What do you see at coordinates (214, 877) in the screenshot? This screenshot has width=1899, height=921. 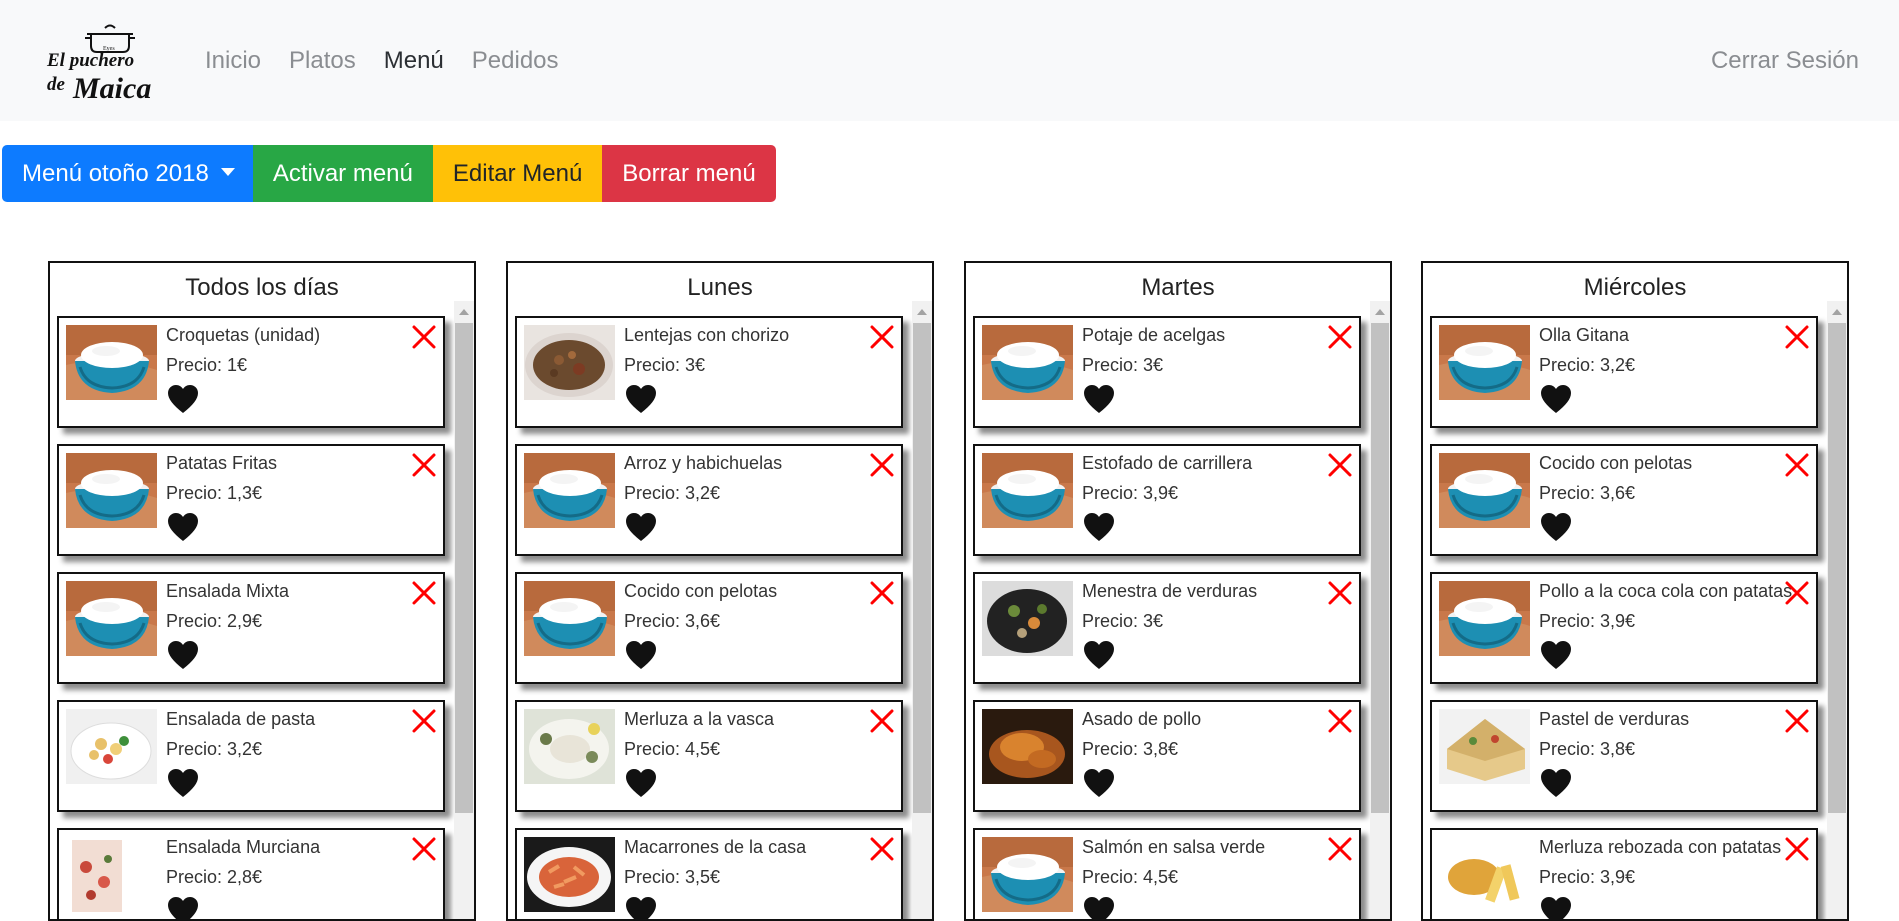 I see `dish-price: Precio: 2,8€` at bounding box center [214, 877].